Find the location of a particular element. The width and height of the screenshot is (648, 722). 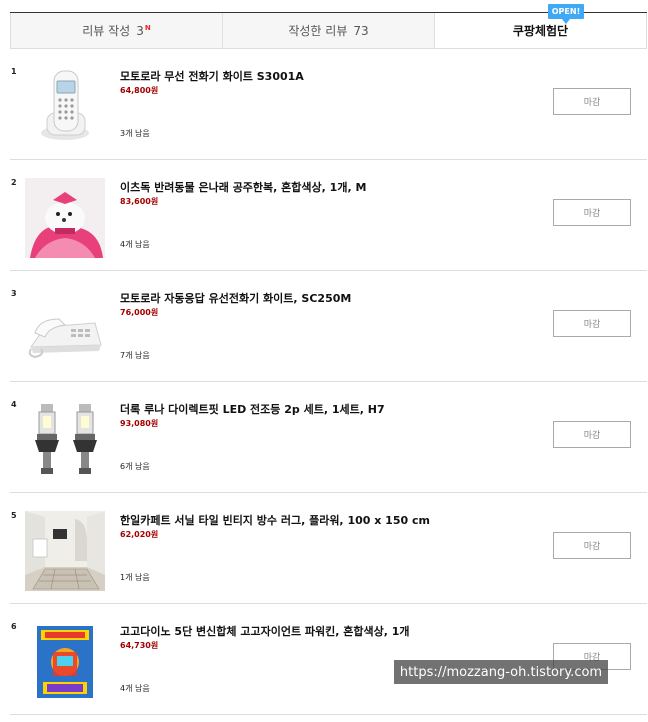

pet-hanbok-image is located at coordinates (65, 218).